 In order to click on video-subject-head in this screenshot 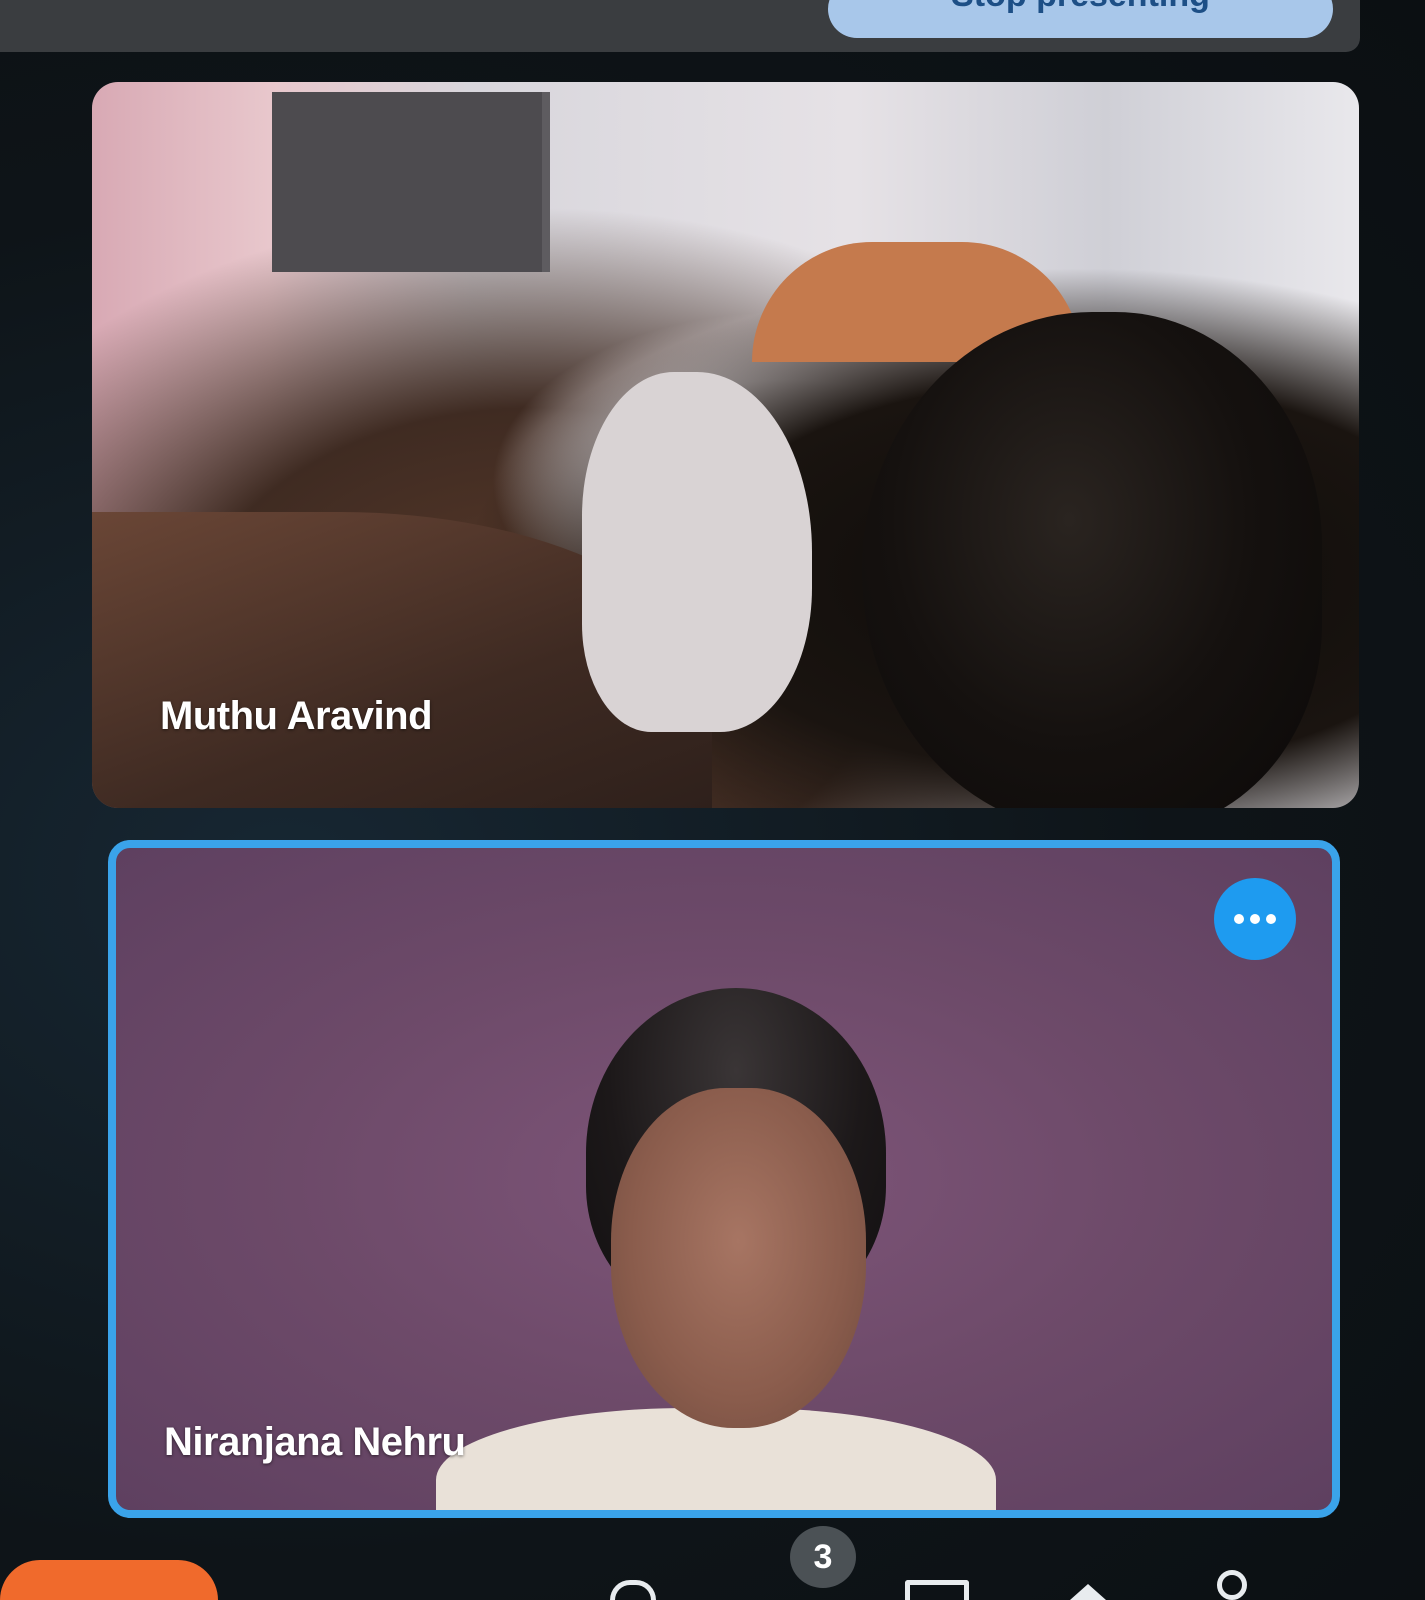, I will do `click(1092, 560)`.